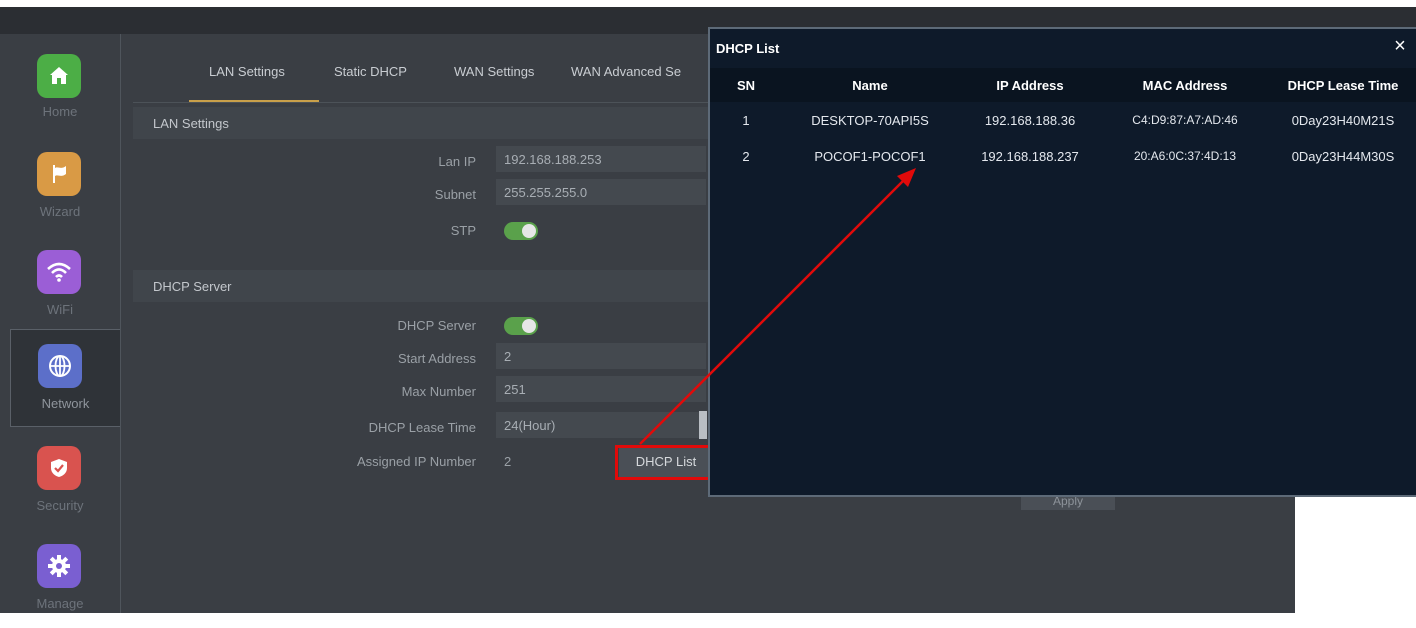 Image resolution: width=1416 pixels, height=628 pixels. I want to click on assigned-ip-label: Assigned IP Number, so click(416, 461).